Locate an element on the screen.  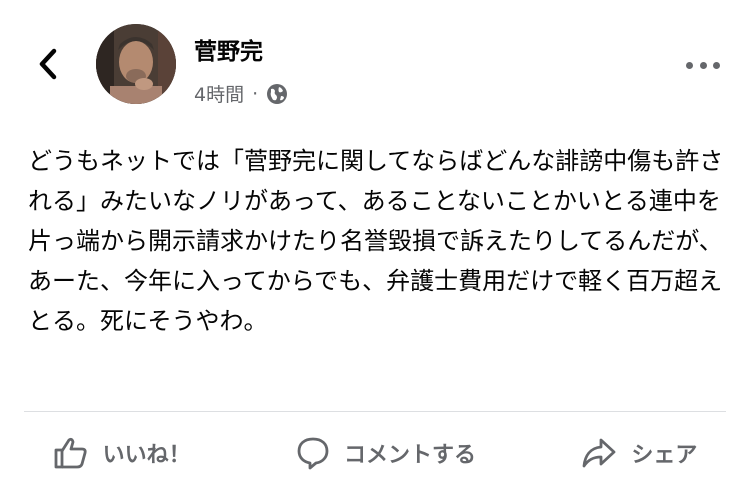
like-button: いいね！ is located at coordinates (122, 453).